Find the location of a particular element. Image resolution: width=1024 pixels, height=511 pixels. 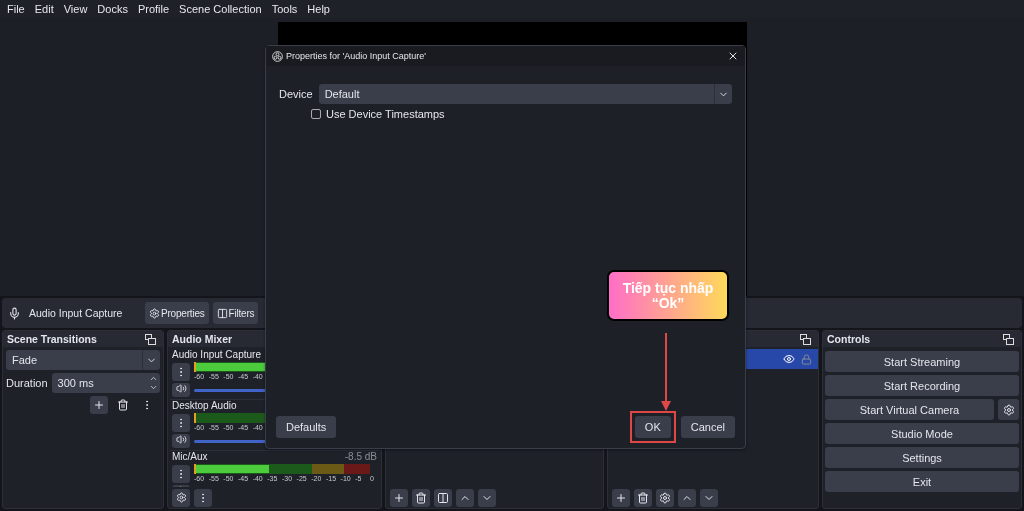

filters-button: Filters is located at coordinates (235, 313).